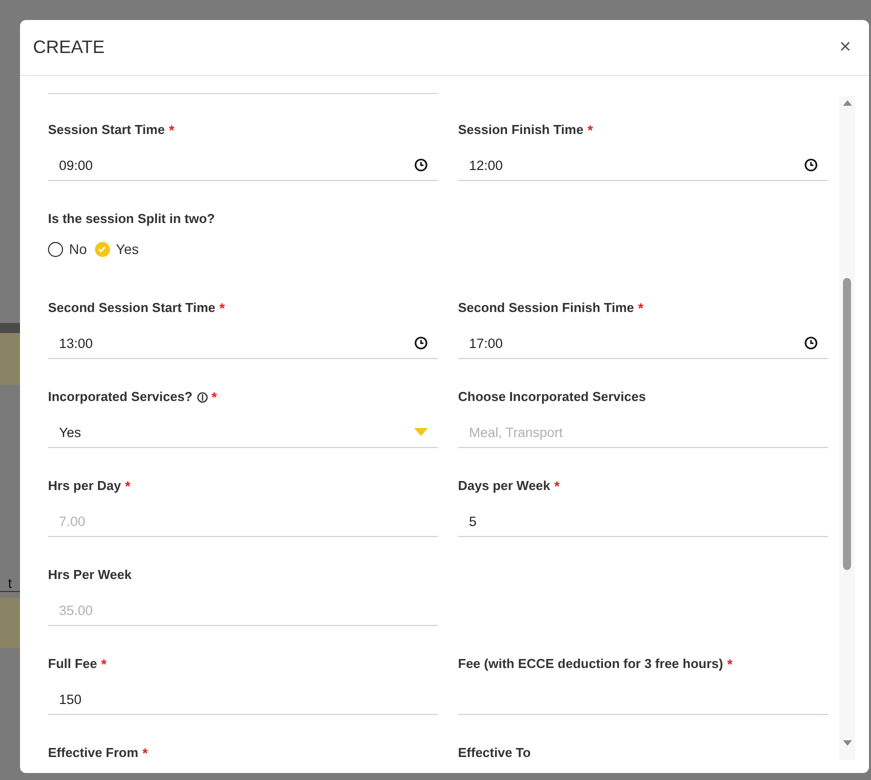 This screenshot has width=871, height=780. What do you see at coordinates (521, 129) in the screenshot?
I see `field-label: Session Finish Time` at bounding box center [521, 129].